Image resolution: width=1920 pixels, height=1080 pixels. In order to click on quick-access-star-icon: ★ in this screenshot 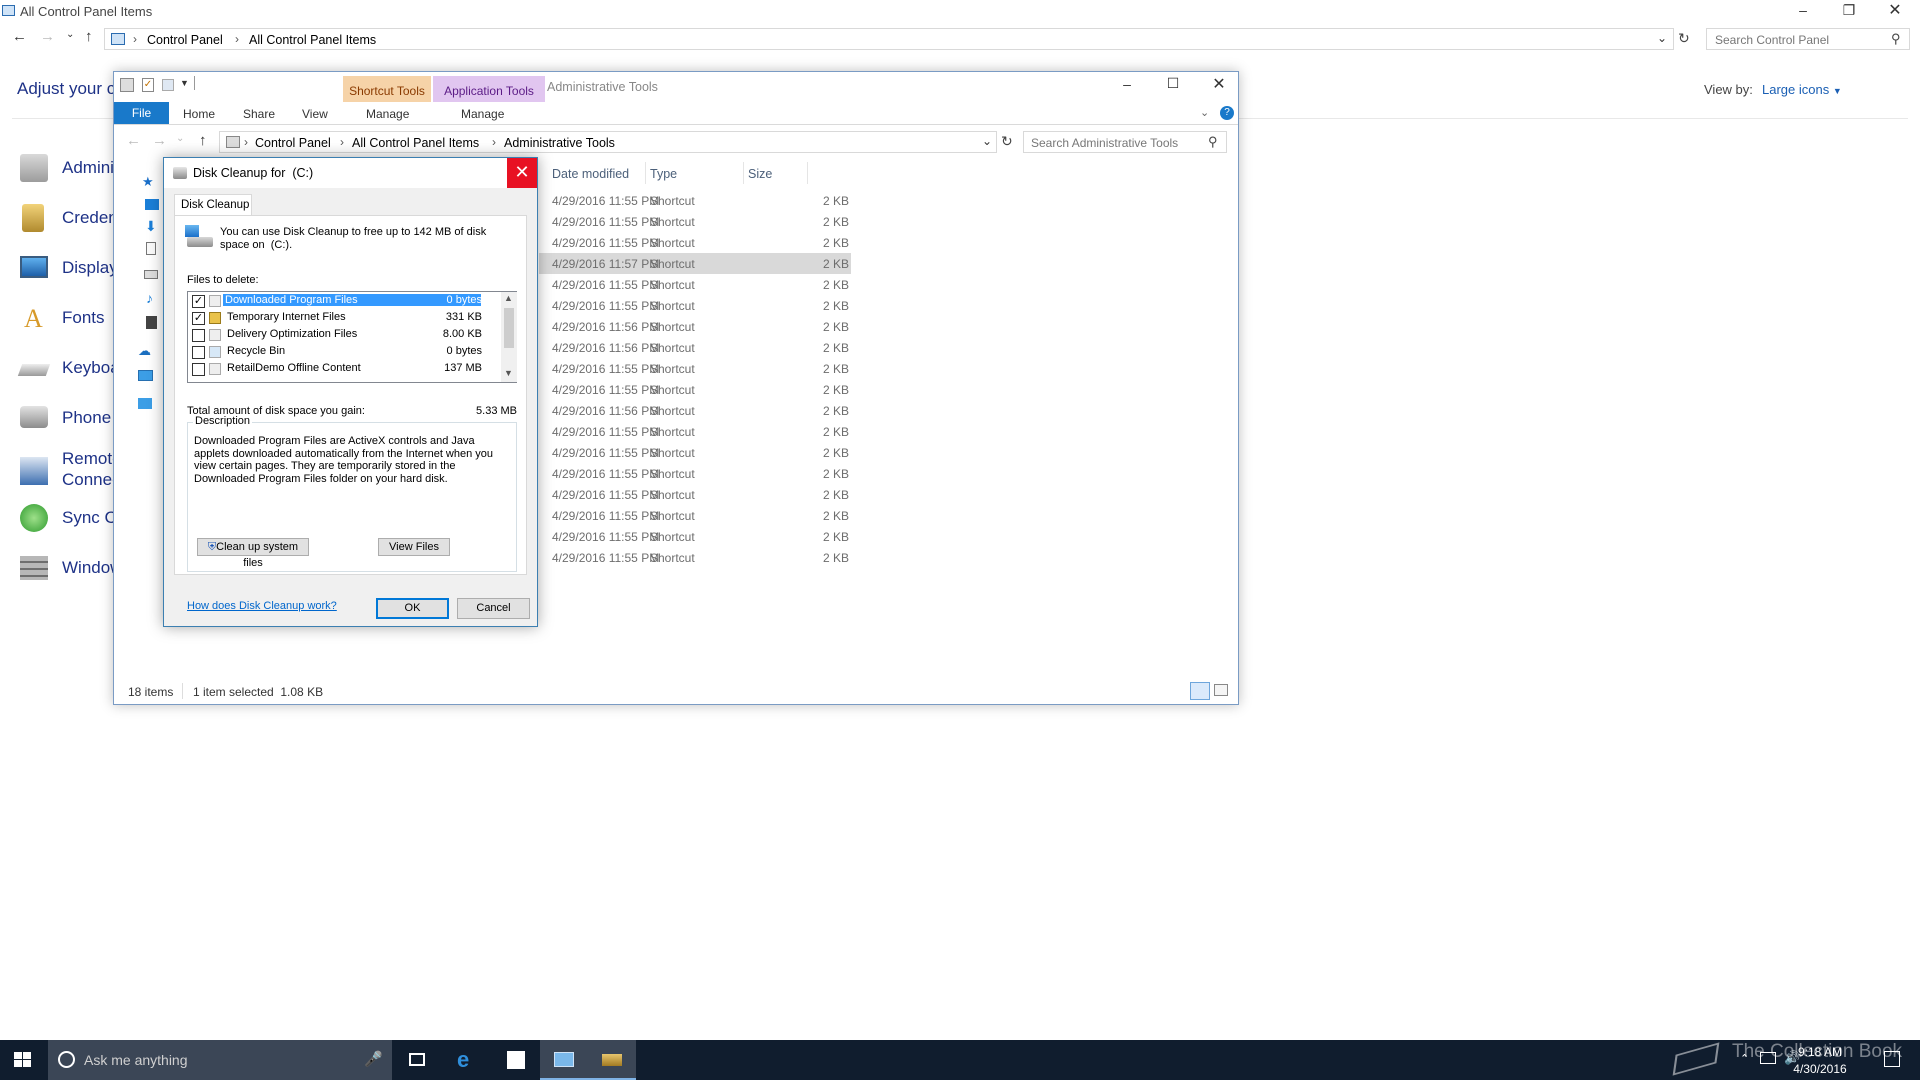, I will do `click(148, 182)`.